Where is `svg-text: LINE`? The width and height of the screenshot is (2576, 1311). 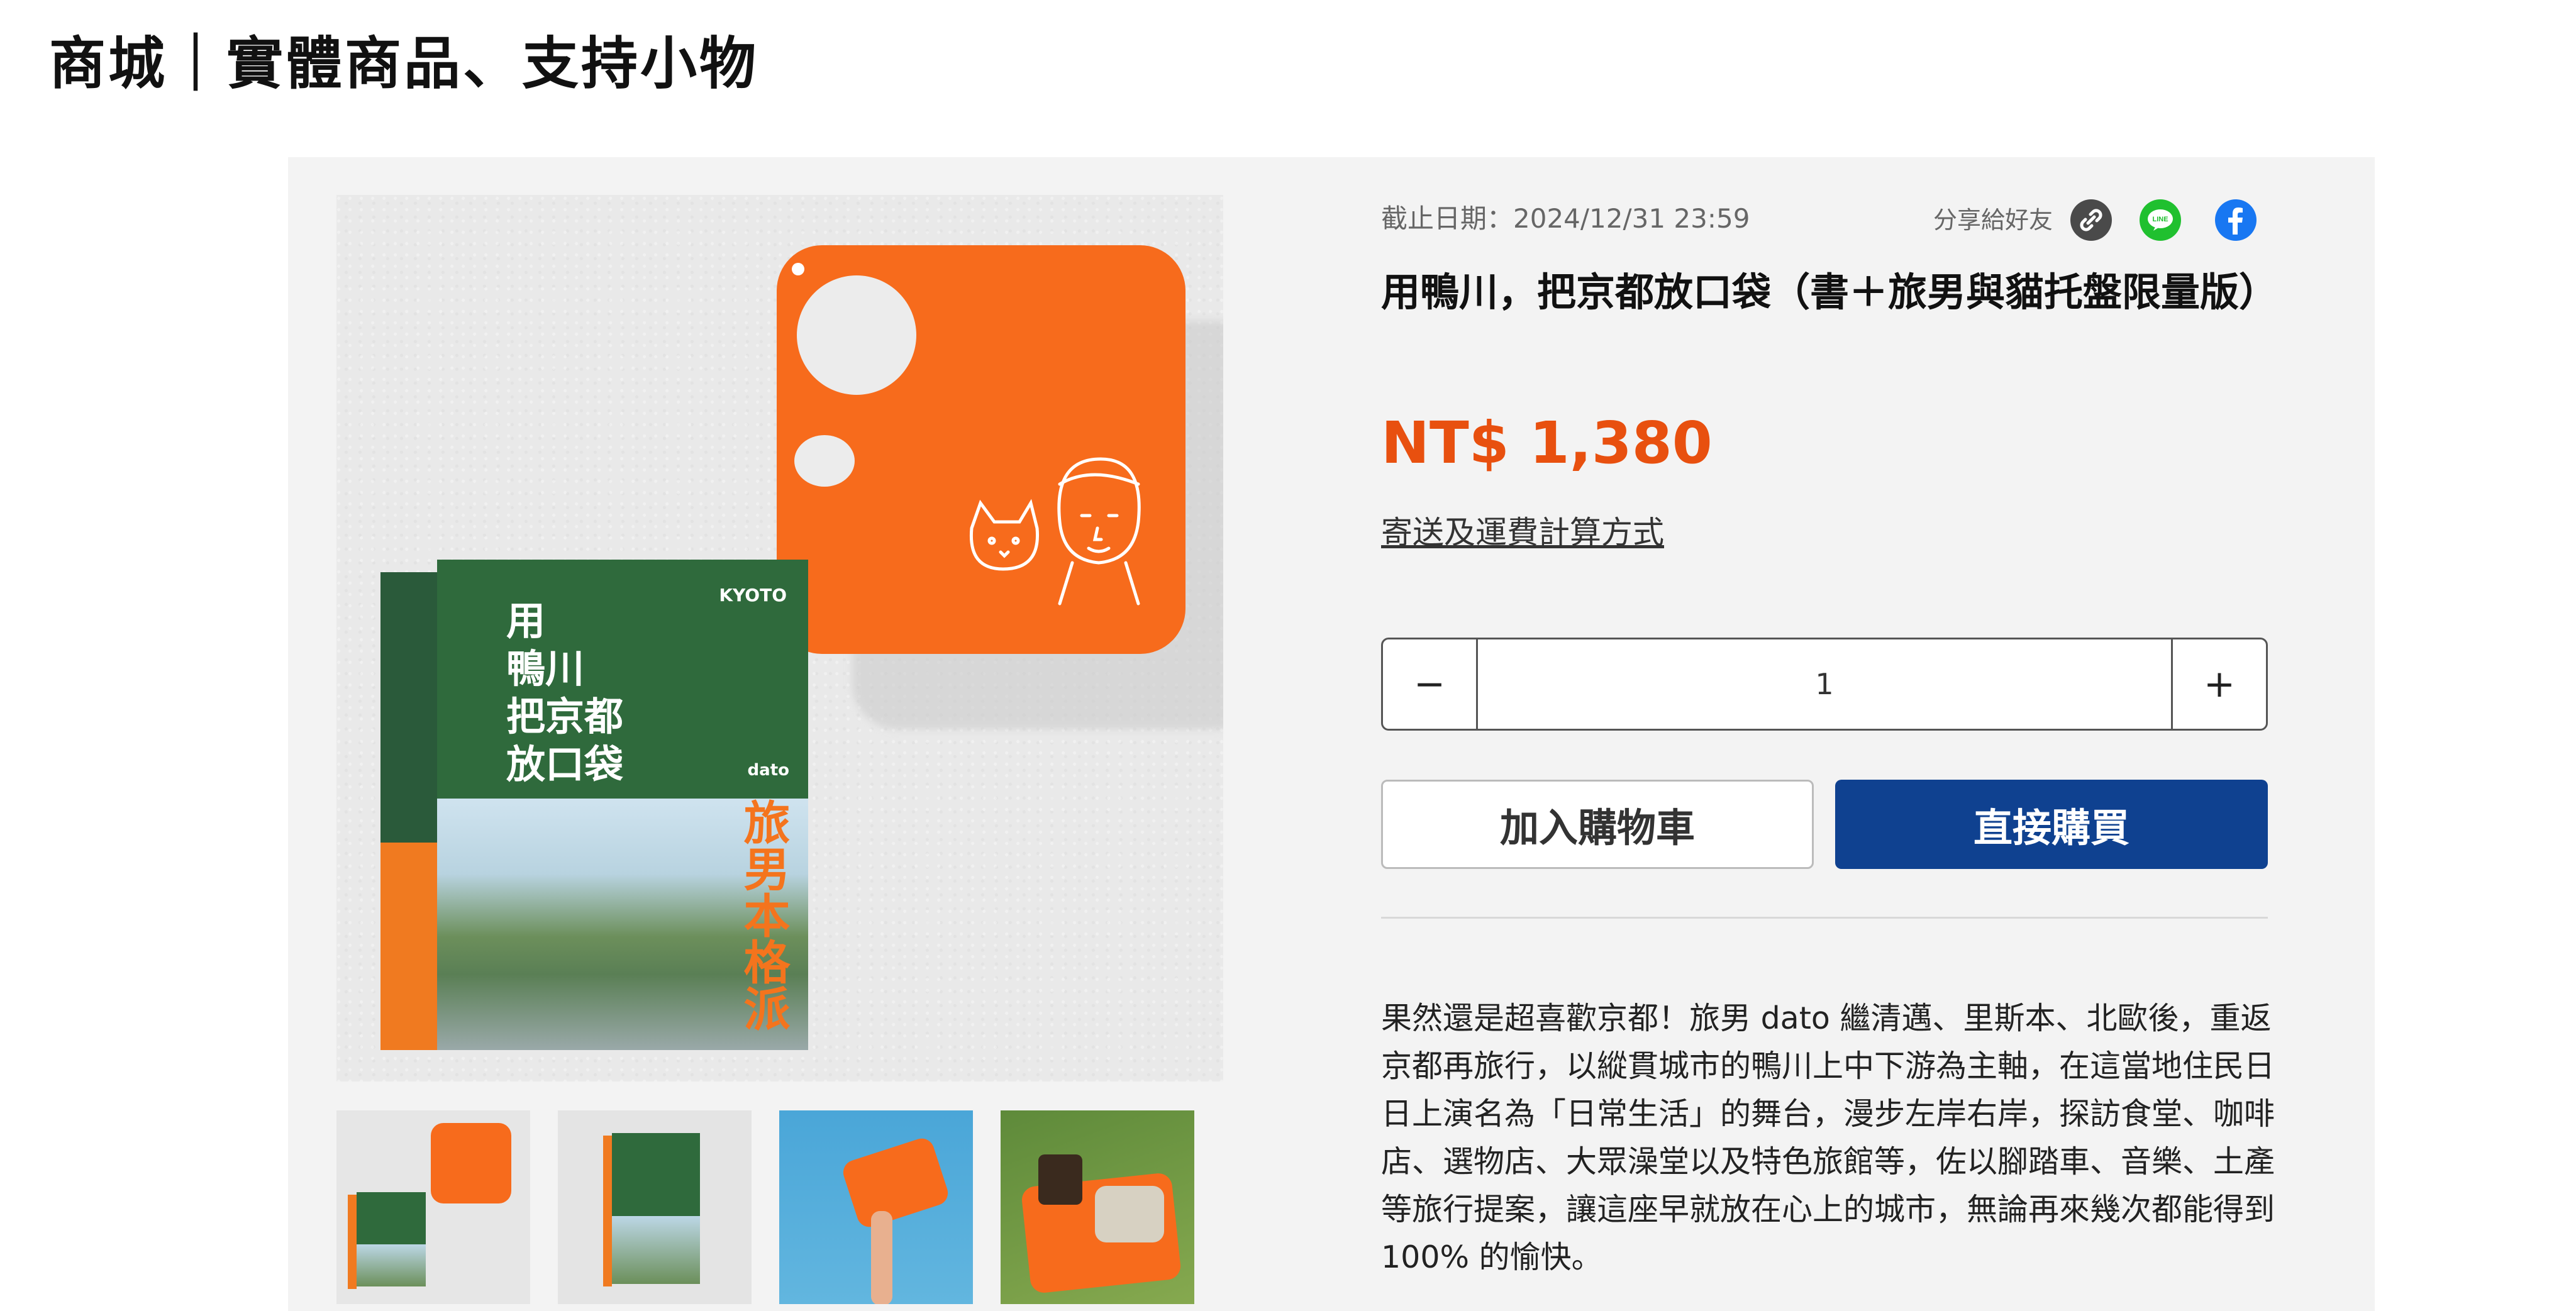
svg-text: LINE is located at coordinates (2160, 220).